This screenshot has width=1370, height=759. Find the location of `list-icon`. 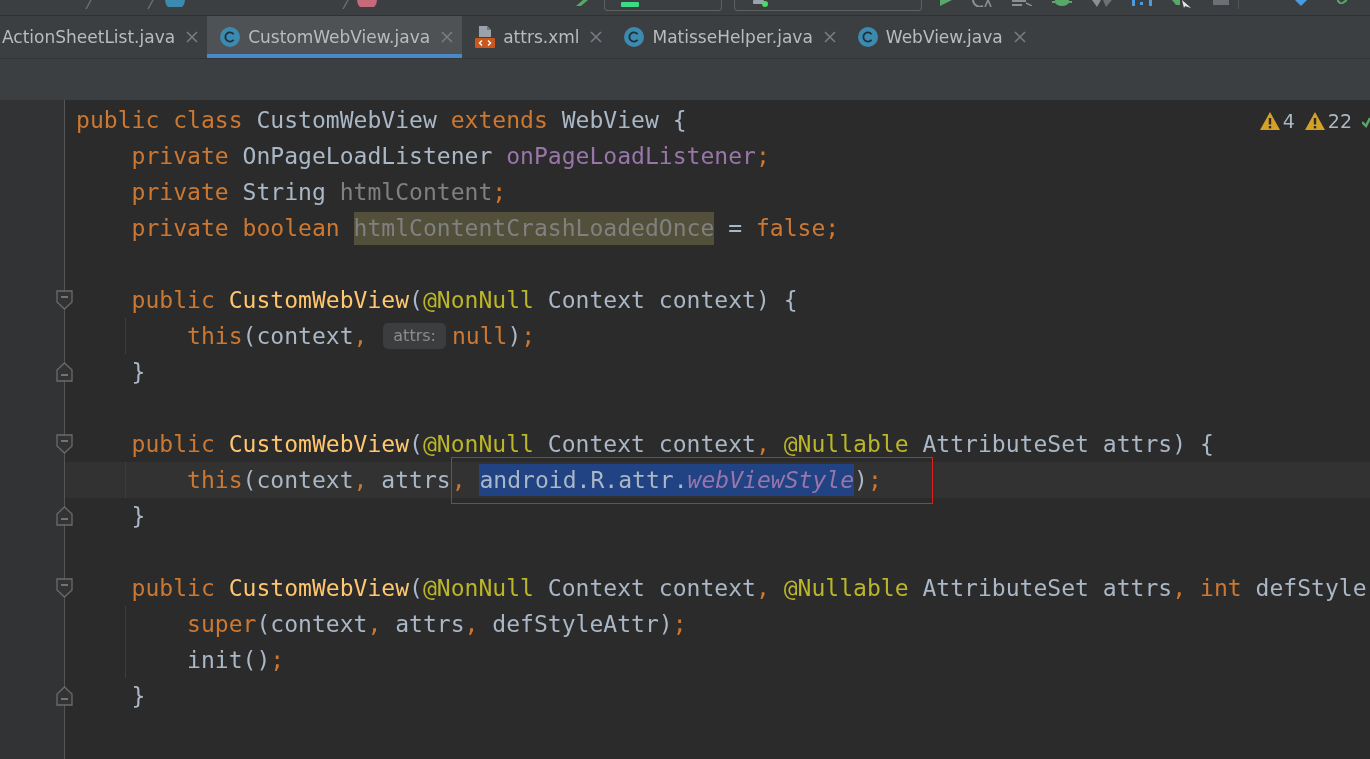

list-icon is located at coordinates (1022, 3).